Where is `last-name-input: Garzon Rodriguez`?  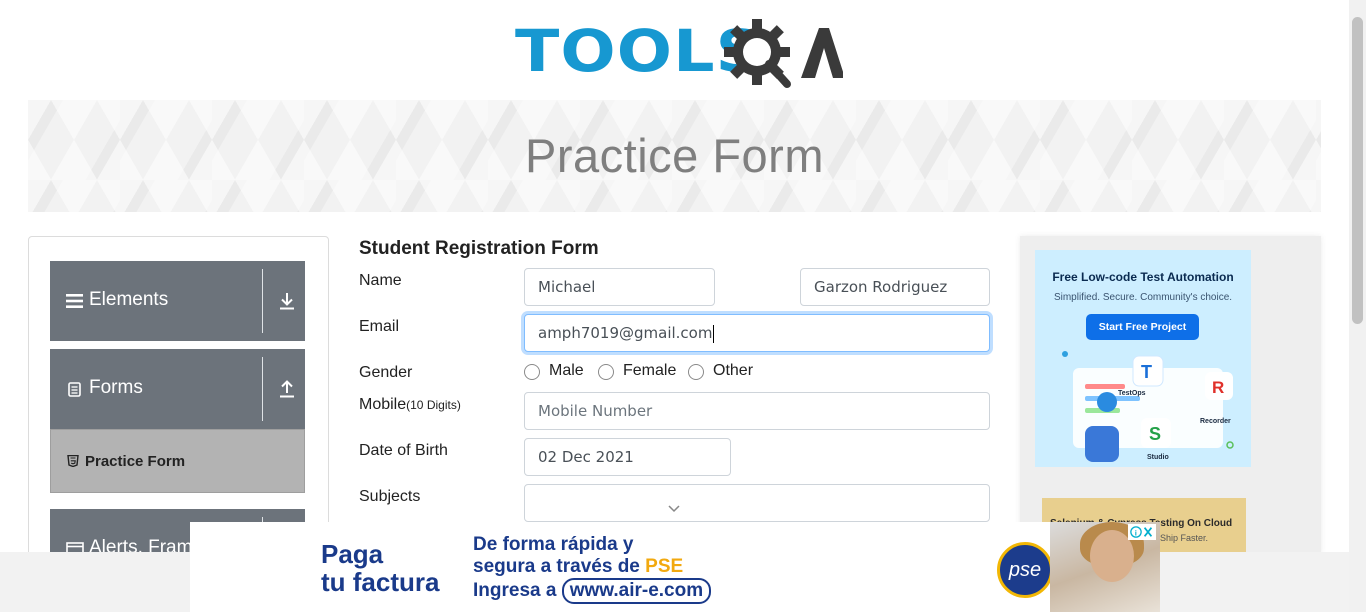
last-name-input: Garzon Rodriguez is located at coordinates (895, 287).